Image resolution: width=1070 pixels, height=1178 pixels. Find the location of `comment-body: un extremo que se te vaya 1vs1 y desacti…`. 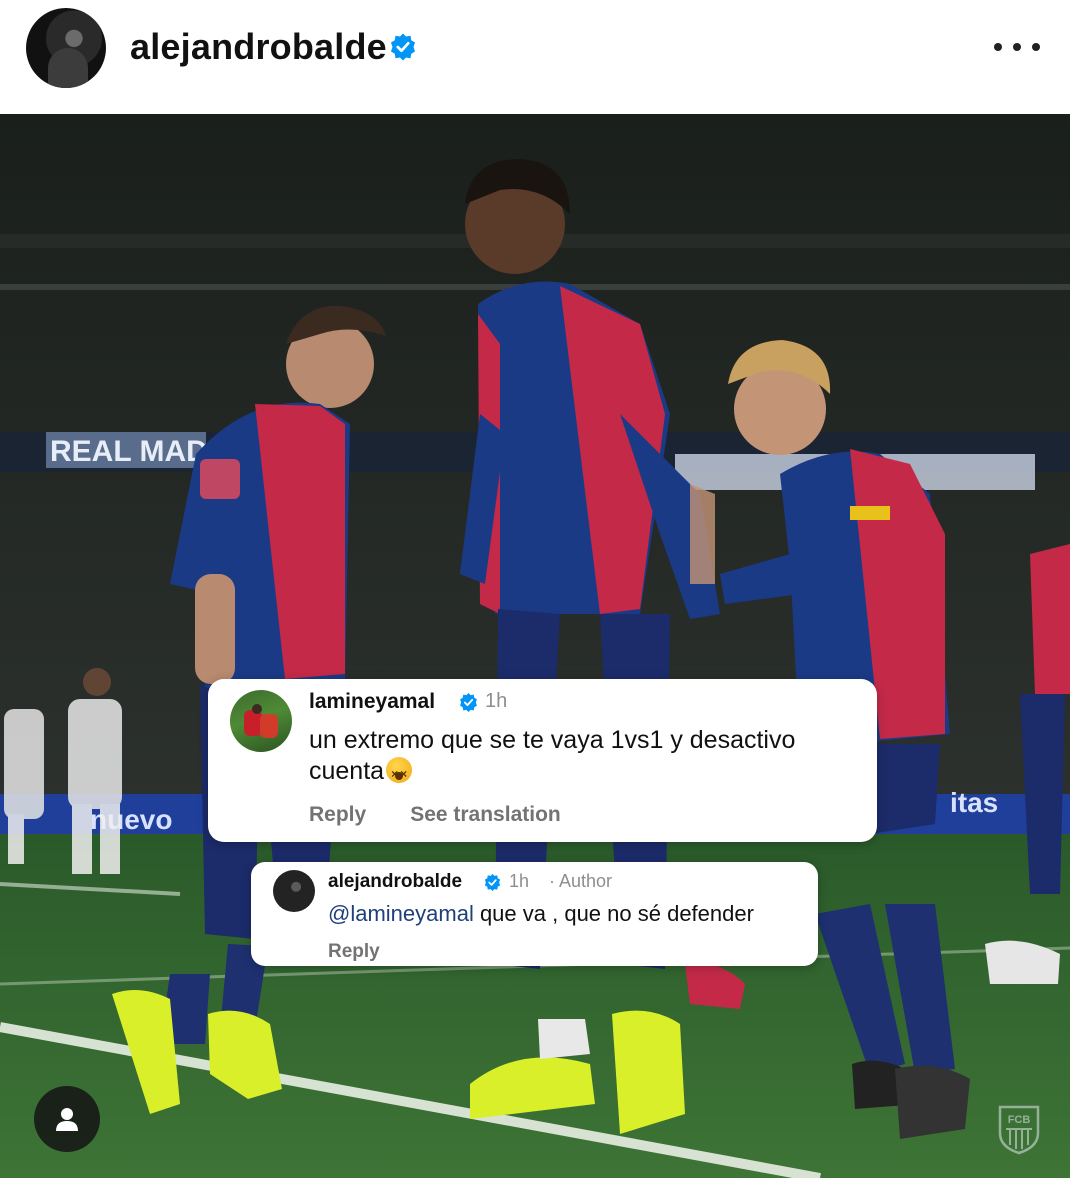

comment-body: un extremo que se te vaya 1vs1 y desacti… is located at coordinates (552, 755).